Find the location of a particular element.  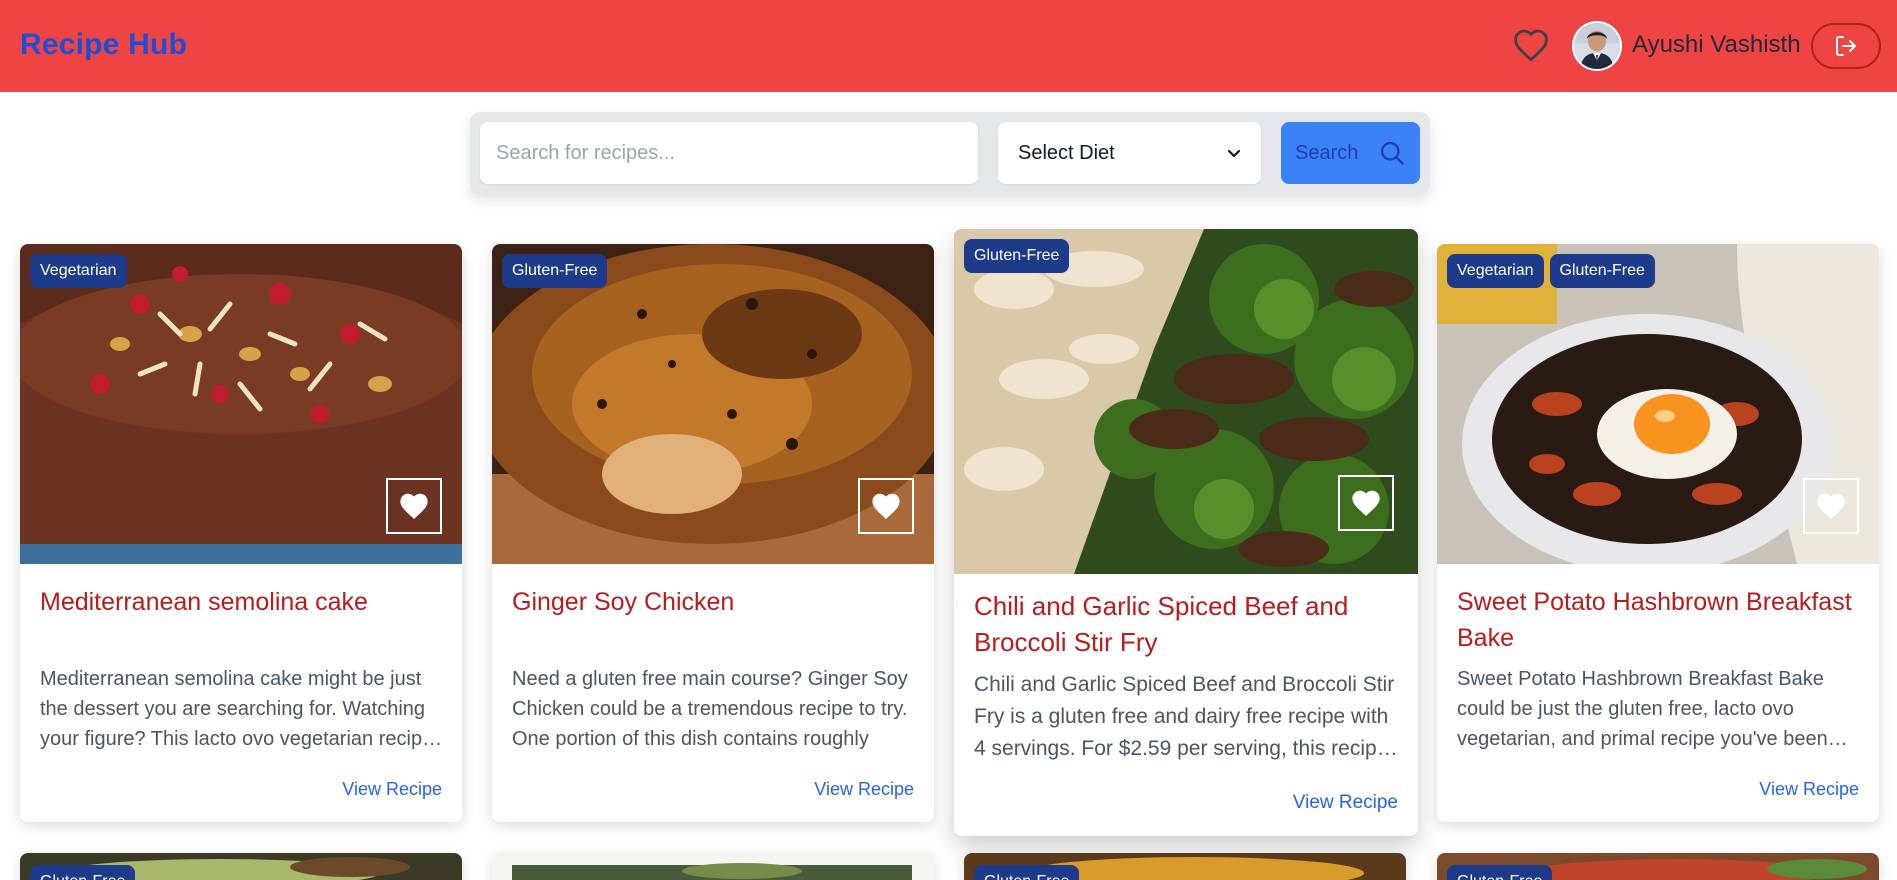

brand-logo: Recipe Hub is located at coordinates (103, 45).